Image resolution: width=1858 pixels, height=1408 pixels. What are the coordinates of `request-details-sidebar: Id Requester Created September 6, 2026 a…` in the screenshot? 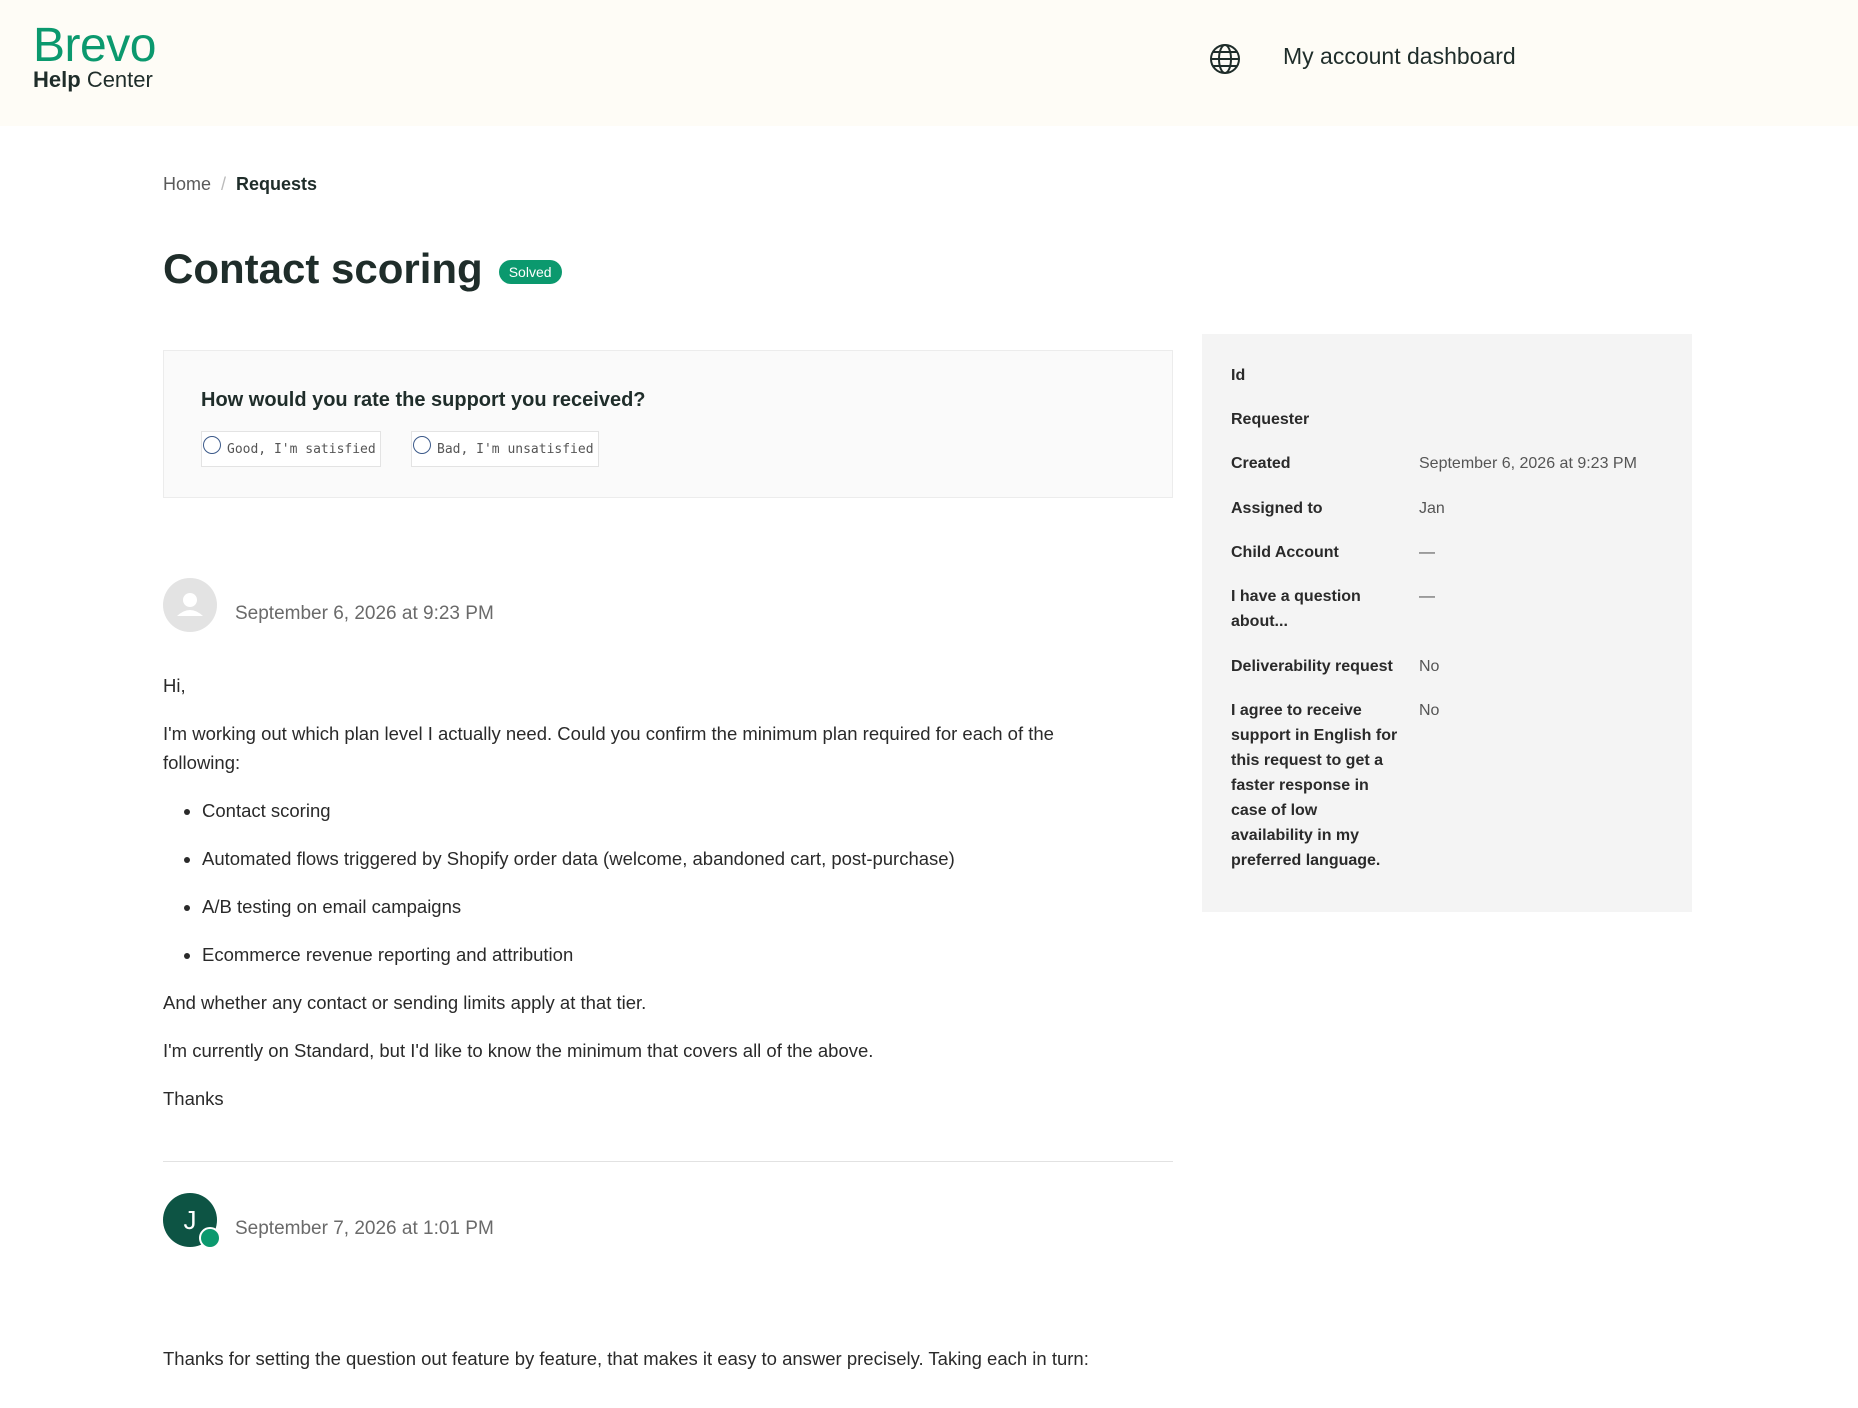 It's located at (1447, 623).